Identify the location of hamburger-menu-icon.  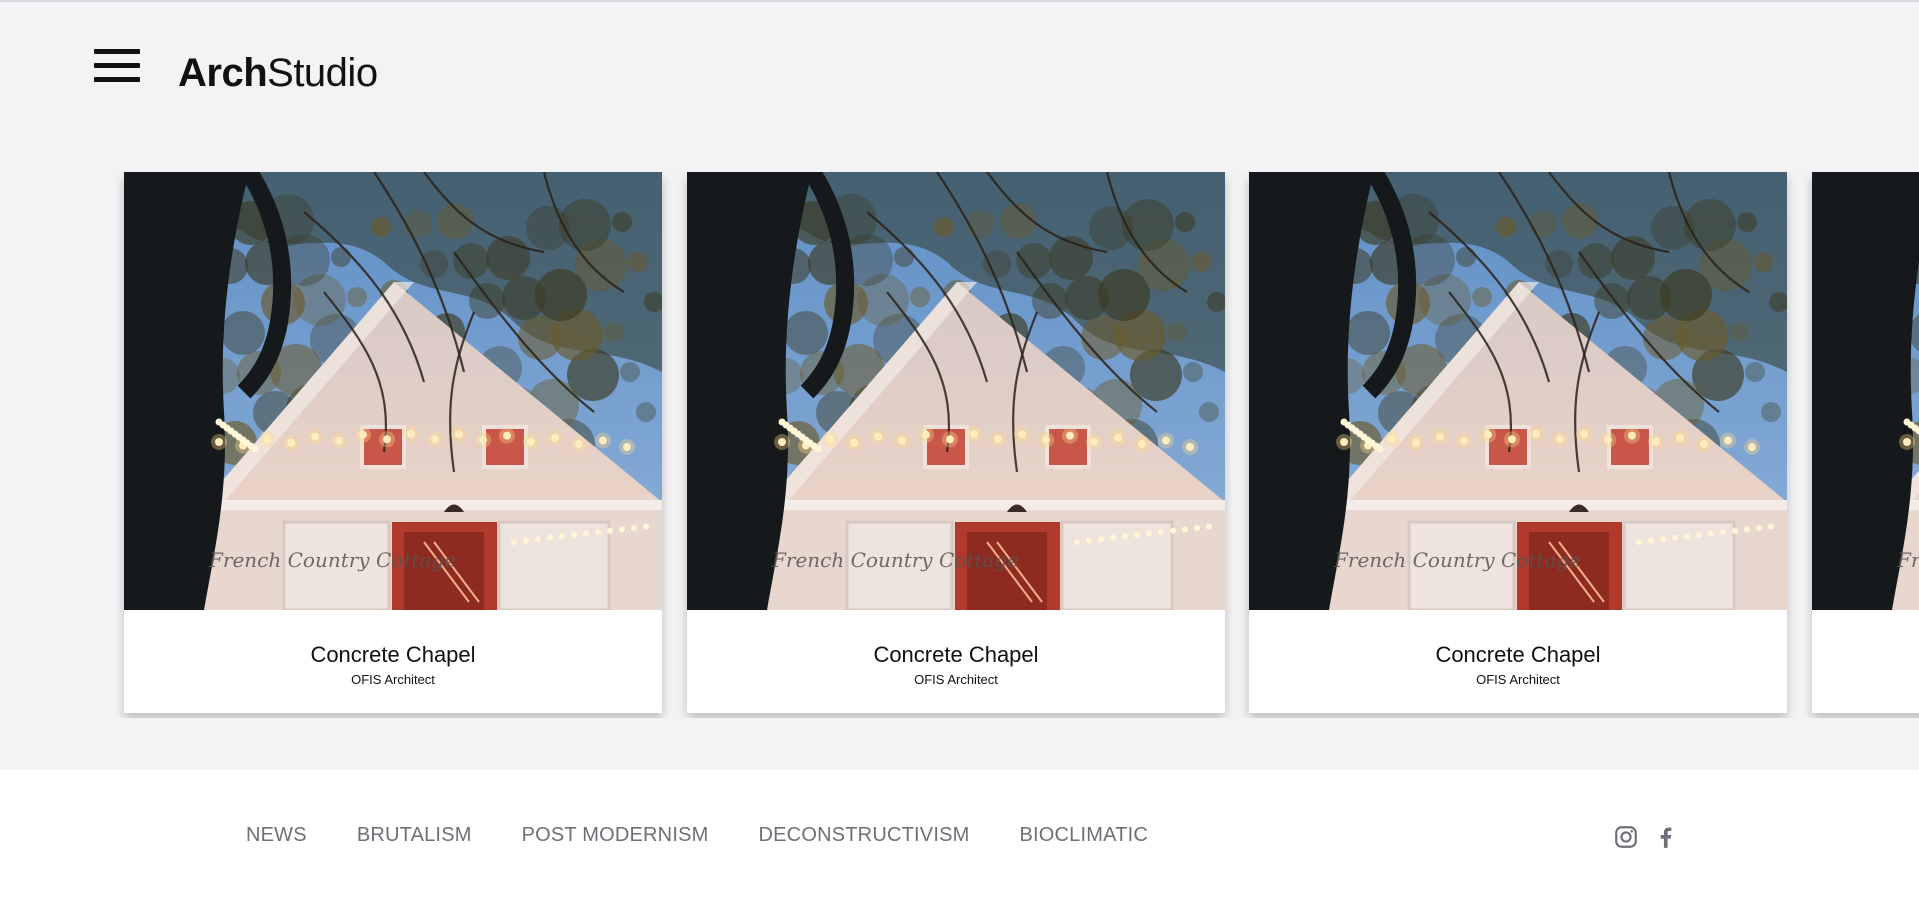
(117, 66).